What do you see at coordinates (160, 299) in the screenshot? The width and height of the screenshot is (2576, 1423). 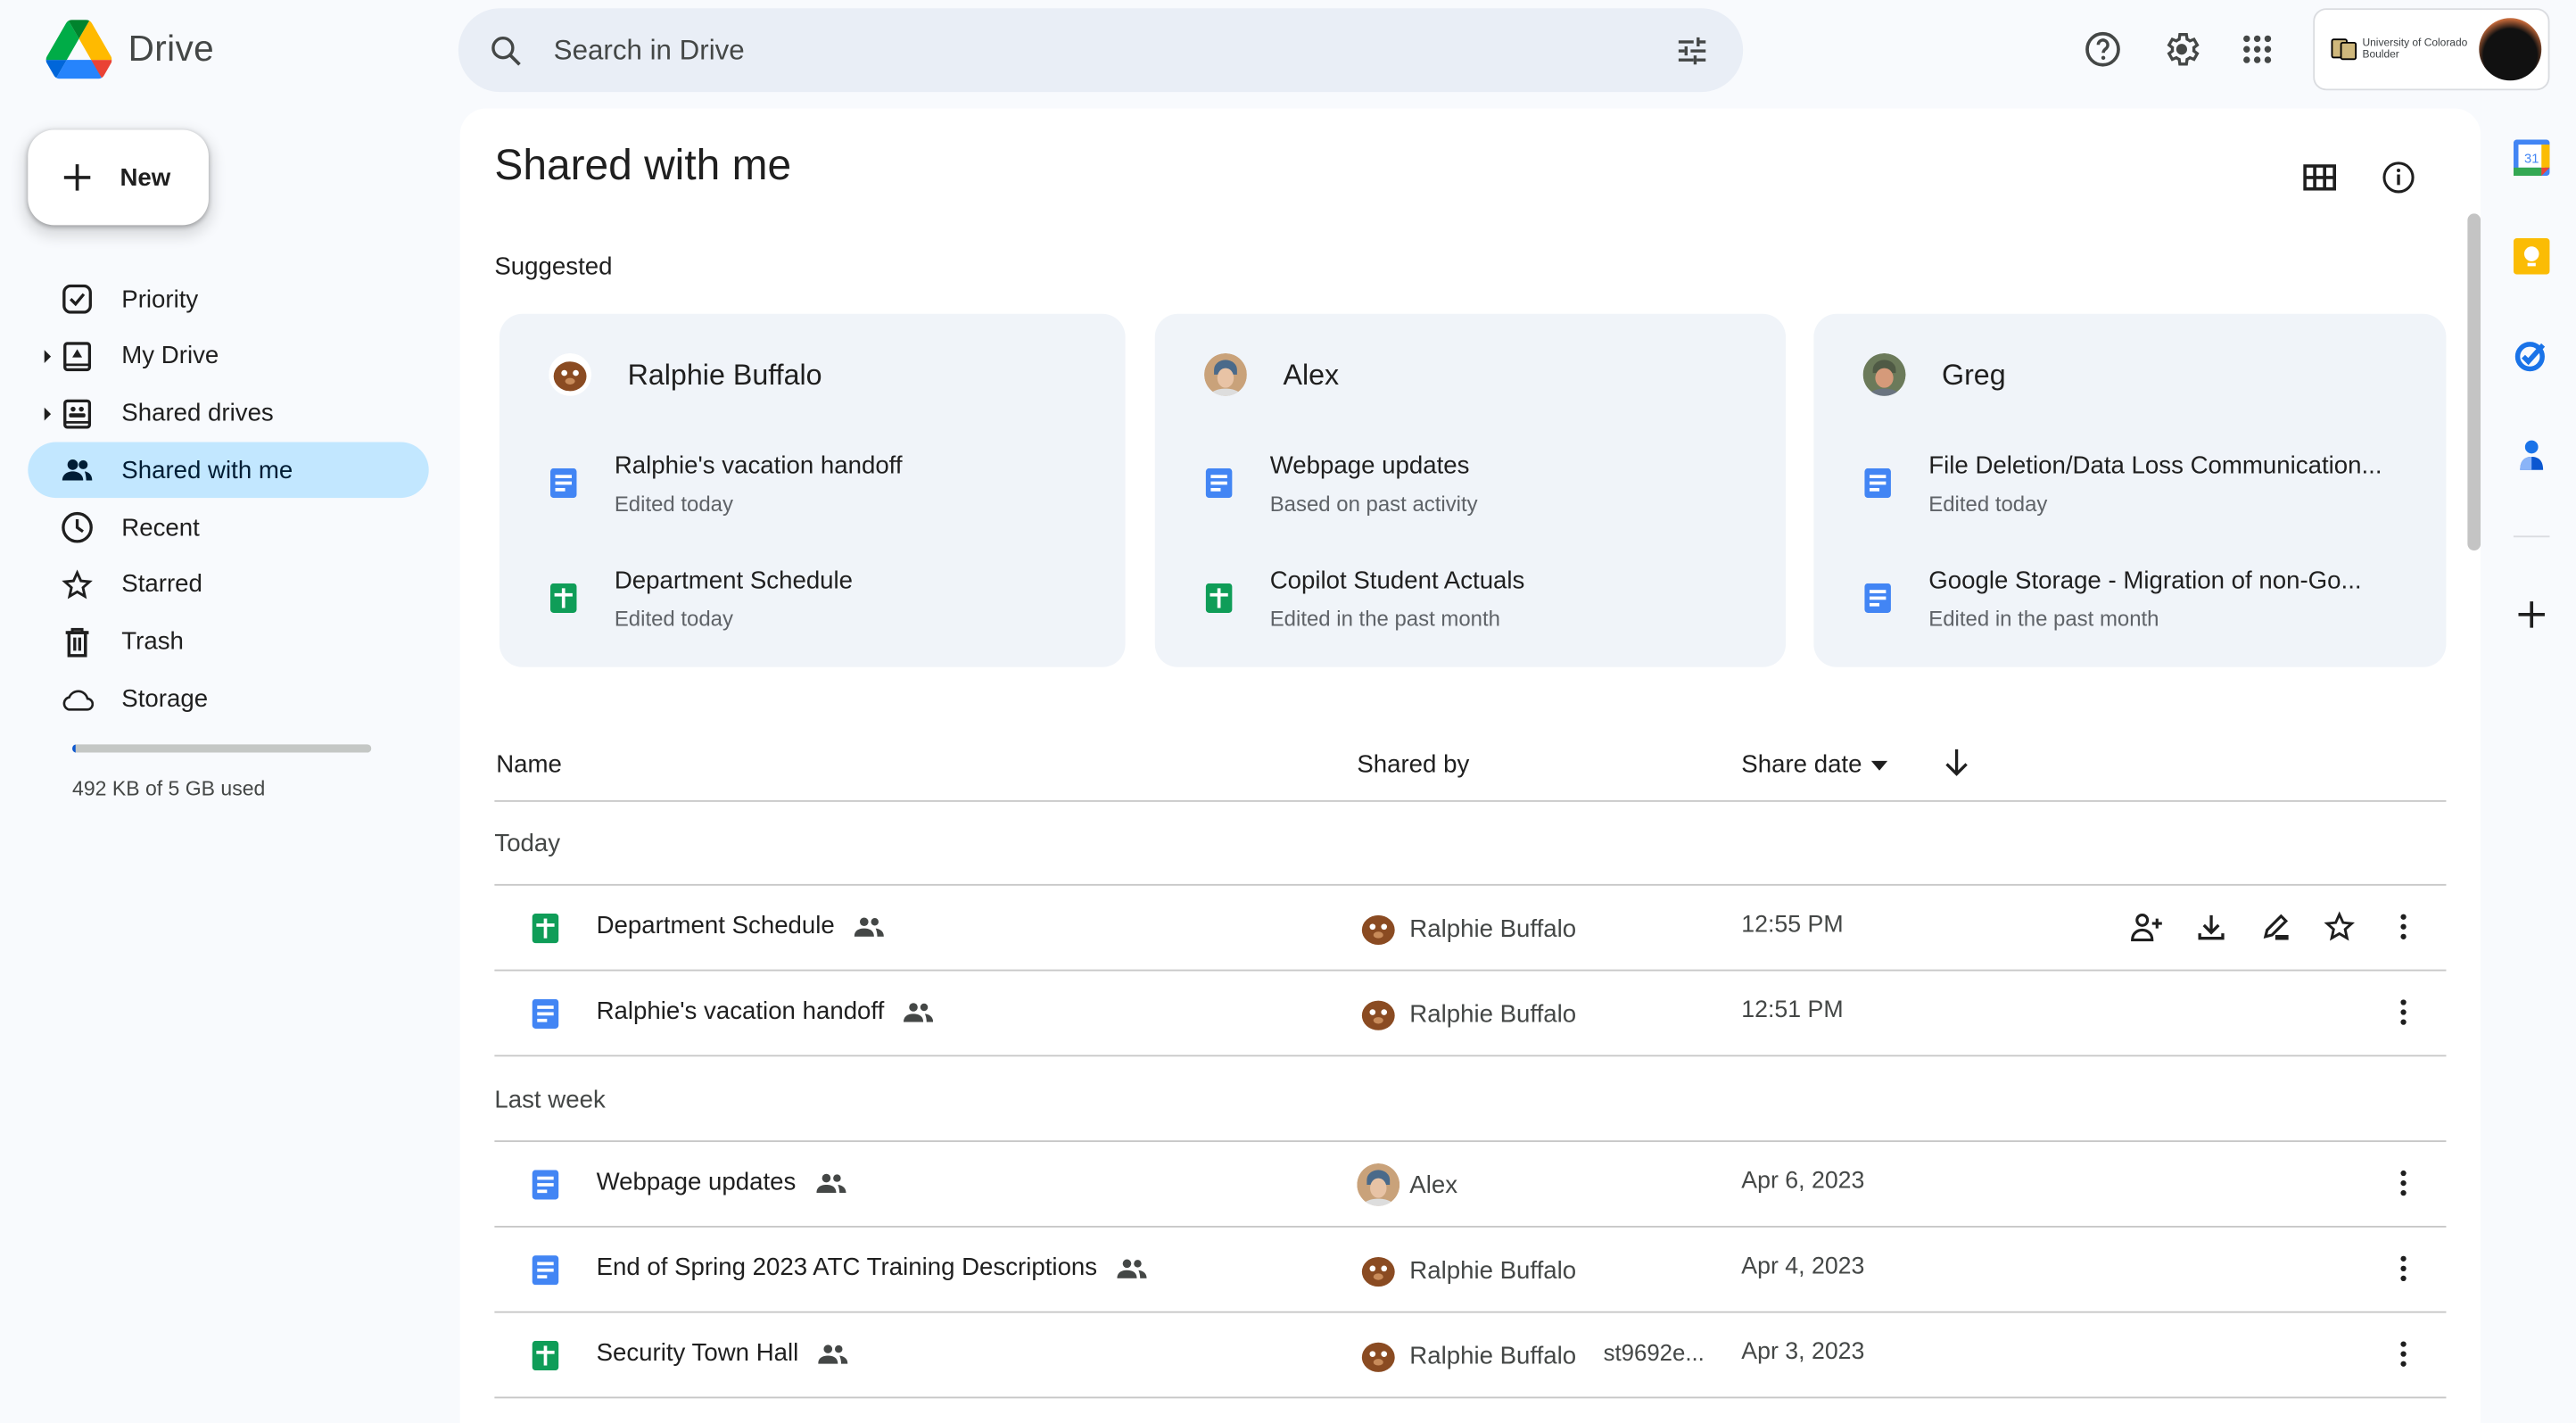 I see `sidebar-item-label: Priority` at bounding box center [160, 299].